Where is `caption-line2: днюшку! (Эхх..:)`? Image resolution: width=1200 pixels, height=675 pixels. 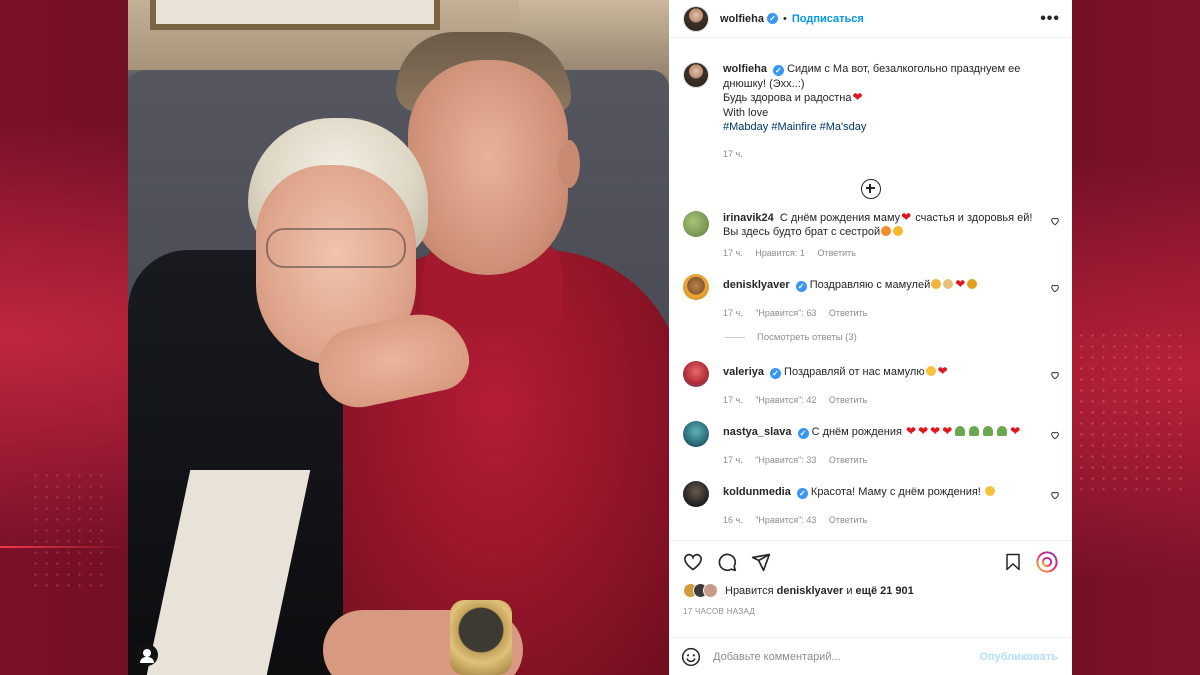
caption-line2: днюшку! (Эхх..:) is located at coordinates (764, 83).